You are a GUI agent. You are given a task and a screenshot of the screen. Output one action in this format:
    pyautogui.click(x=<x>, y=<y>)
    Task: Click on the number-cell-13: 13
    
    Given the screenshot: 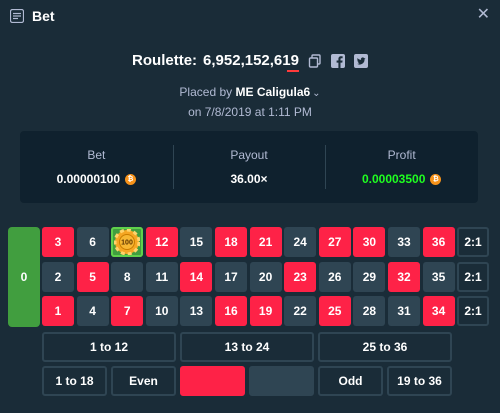 What is the action you would take?
    pyautogui.click(x=196, y=311)
    